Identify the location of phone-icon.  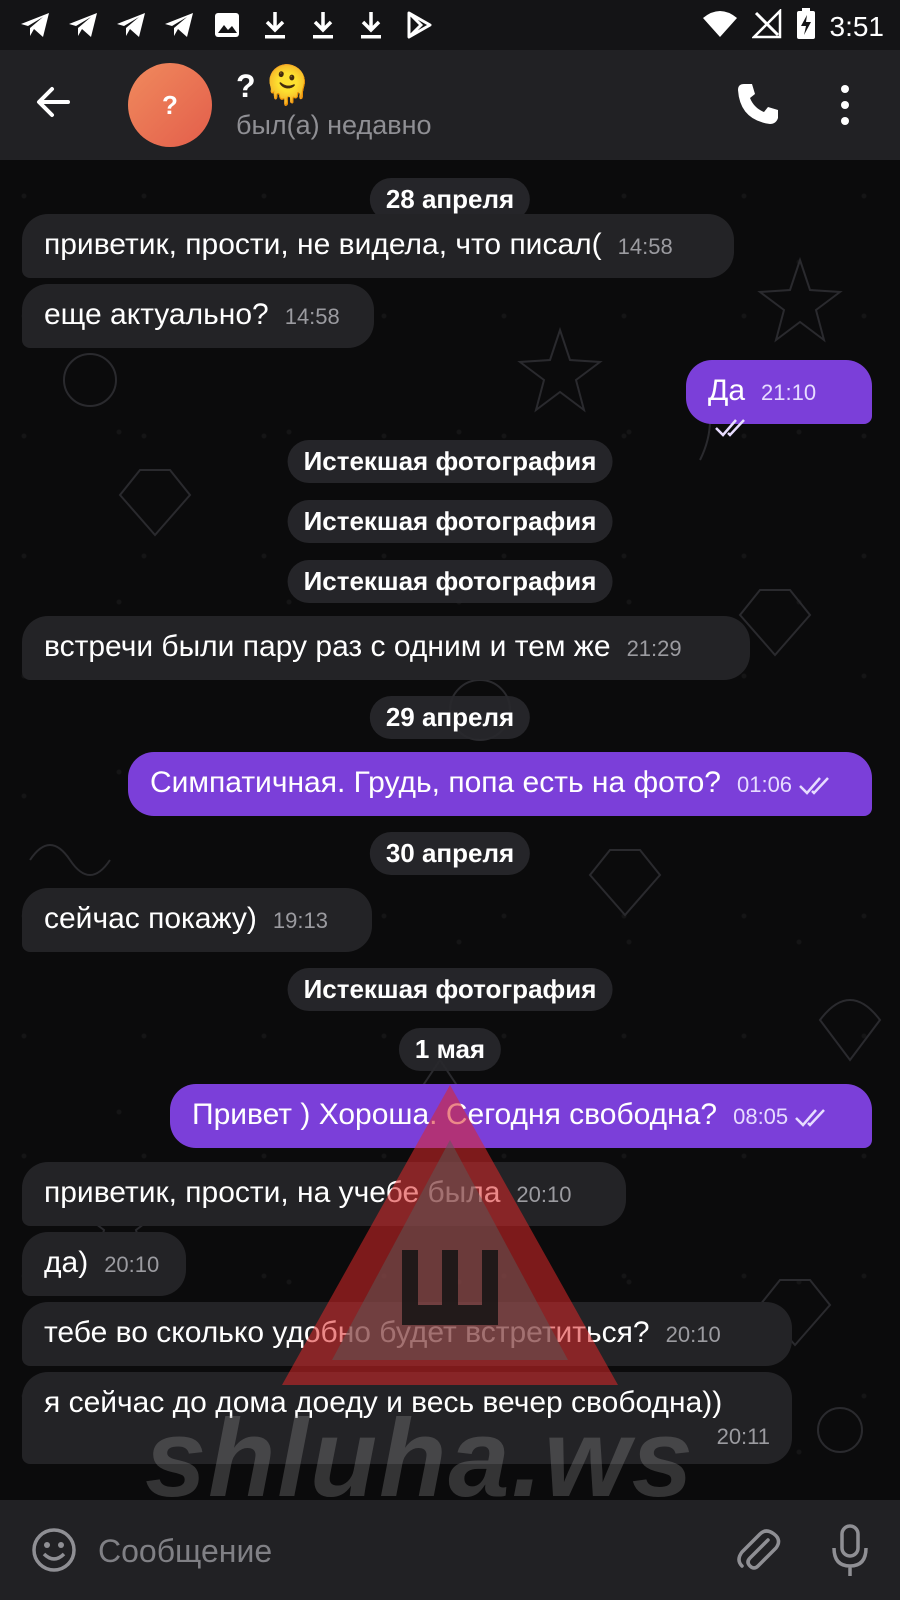
(758, 104).